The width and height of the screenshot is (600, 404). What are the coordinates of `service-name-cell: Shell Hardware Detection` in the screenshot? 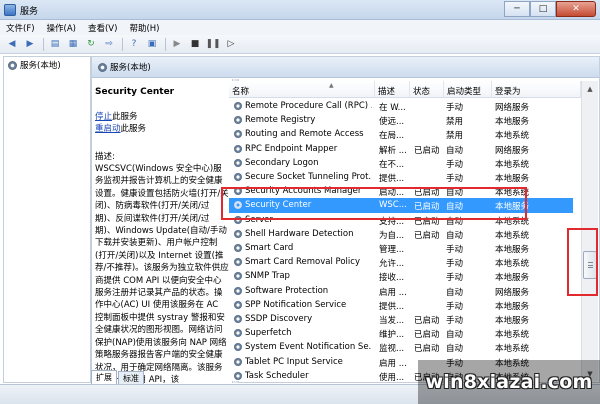 It's located at (303, 234).